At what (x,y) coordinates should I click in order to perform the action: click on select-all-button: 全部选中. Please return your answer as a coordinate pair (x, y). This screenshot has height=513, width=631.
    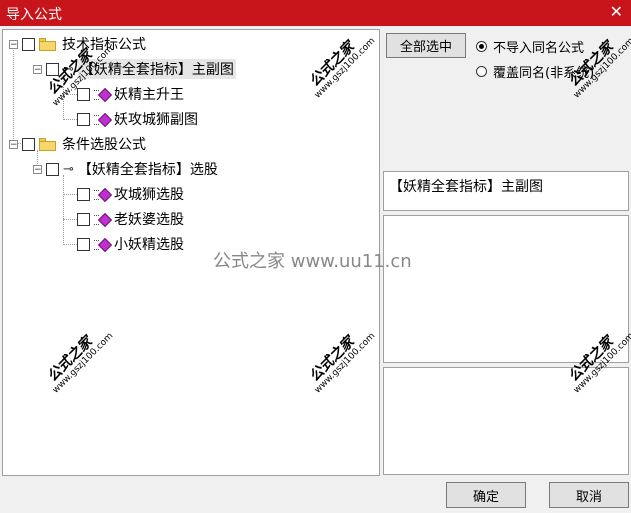
    Looking at the image, I should click on (426, 45).